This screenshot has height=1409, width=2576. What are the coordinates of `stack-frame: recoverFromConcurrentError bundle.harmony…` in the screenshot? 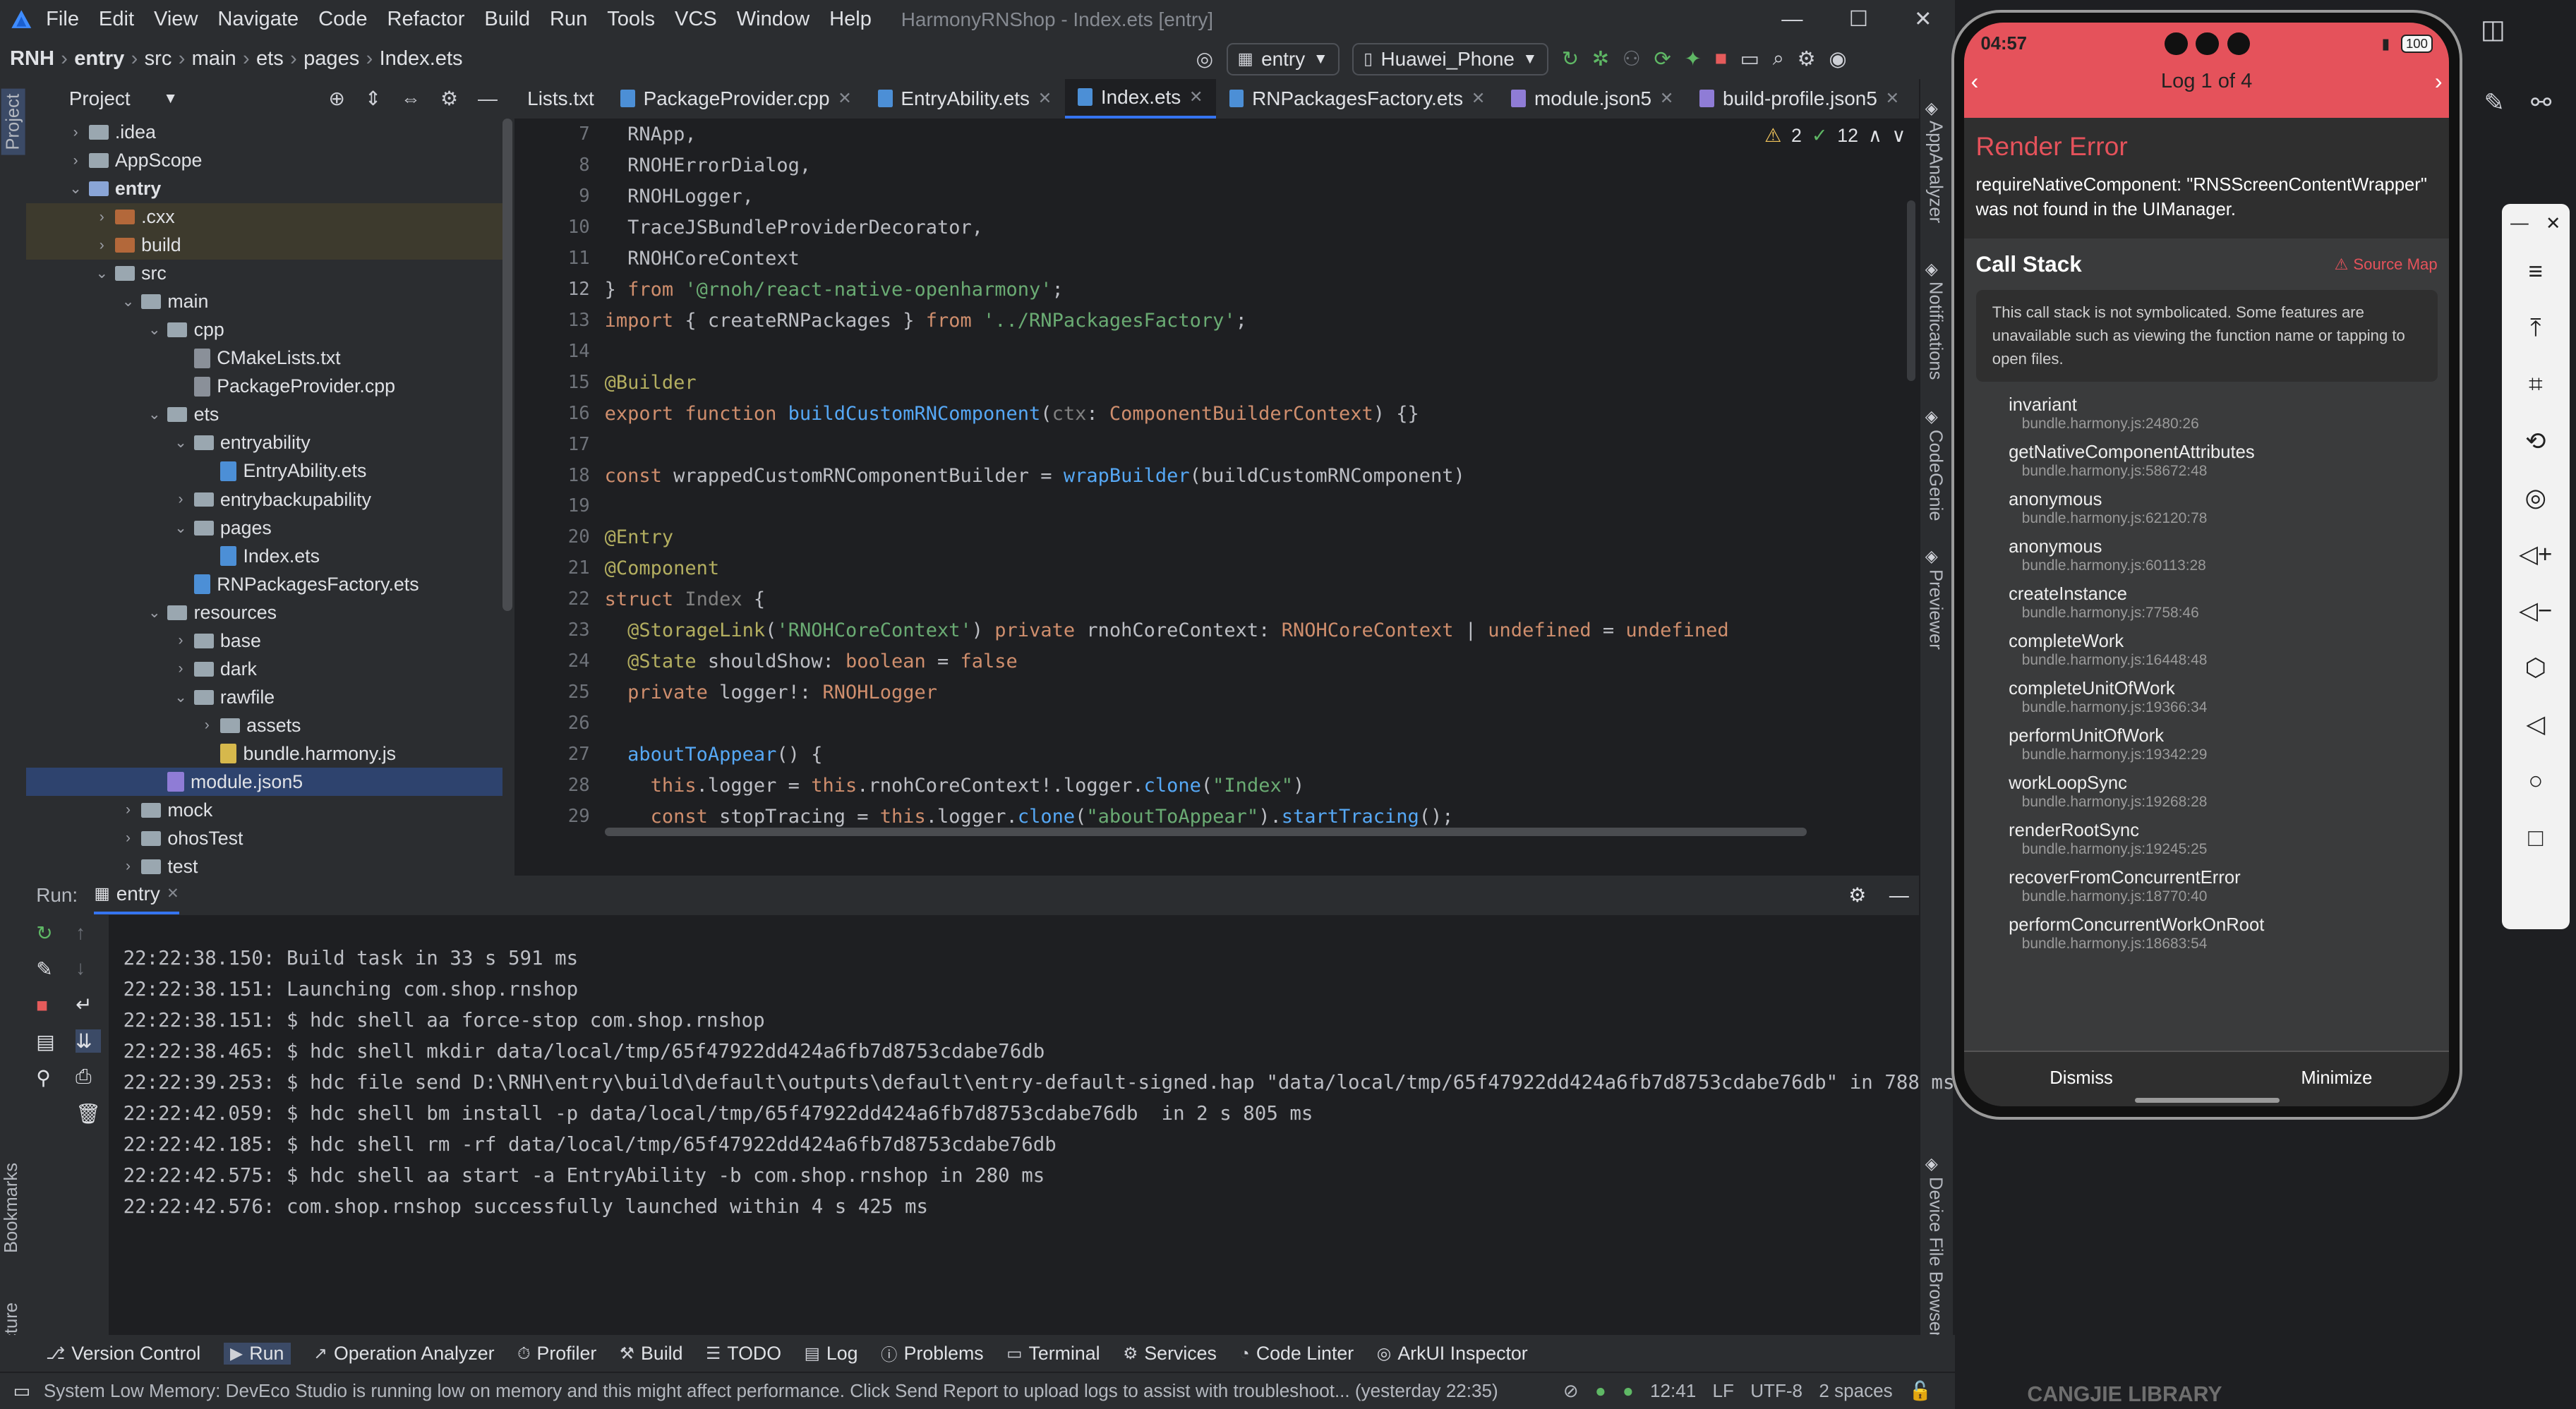 It's located at (2209, 886).